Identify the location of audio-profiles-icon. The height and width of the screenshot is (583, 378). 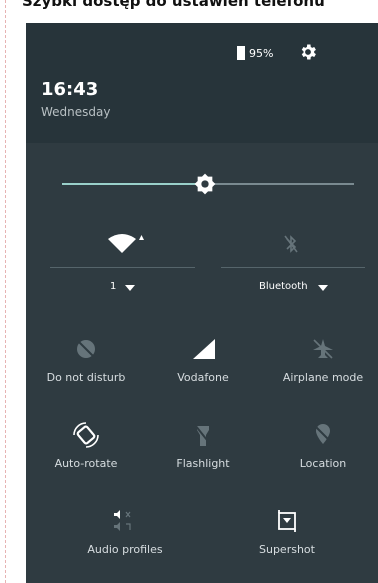
(122, 520).